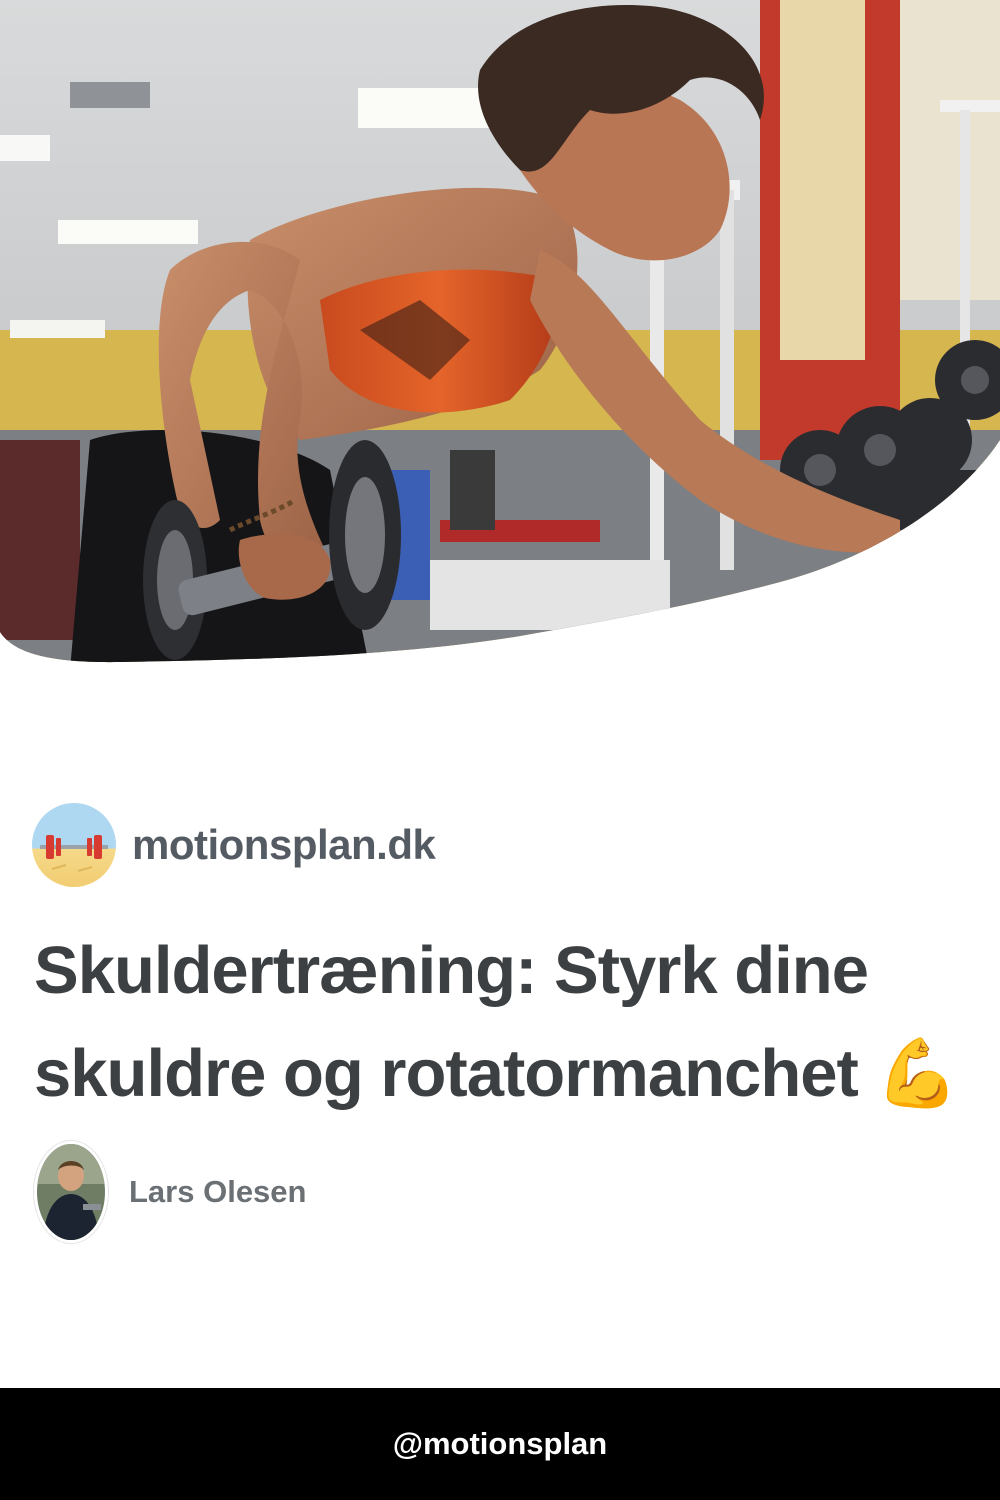 The width and height of the screenshot is (1000, 1500). Describe the element at coordinates (74, 845) in the screenshot. I see `barbell-logo-icon` at that location.